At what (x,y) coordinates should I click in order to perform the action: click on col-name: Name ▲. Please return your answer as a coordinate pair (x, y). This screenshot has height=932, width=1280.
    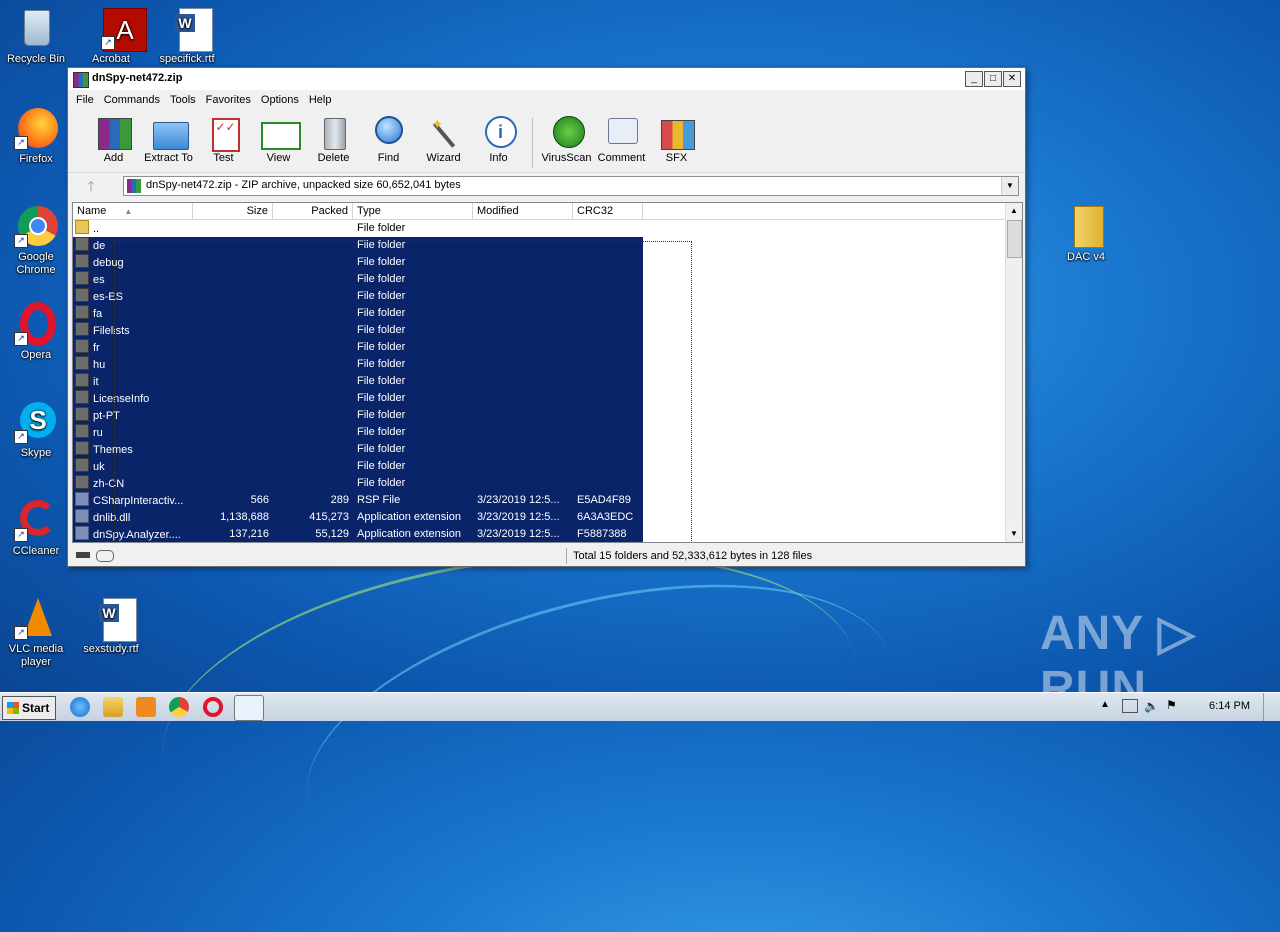
    Looking at the image, I should click on (133, 211).